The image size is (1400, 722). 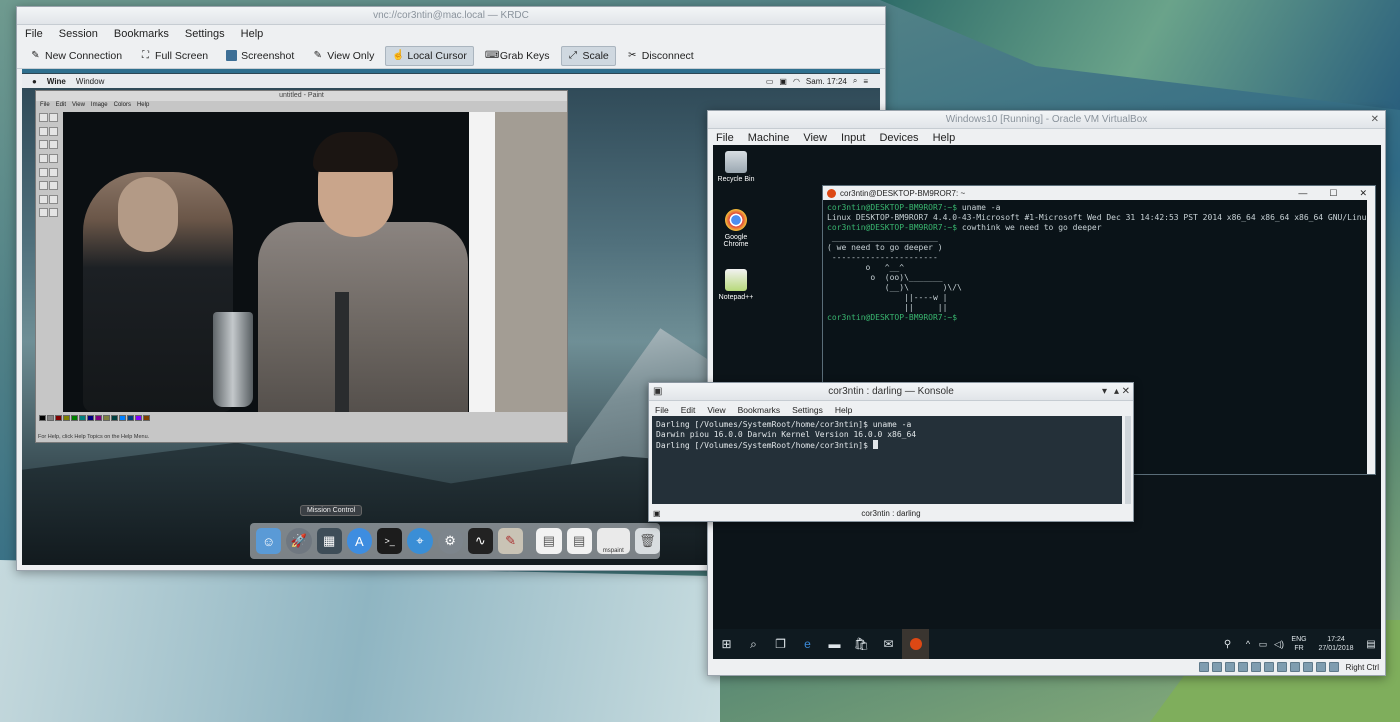 I want to click on chevron-up-icon: ^, so click(x=1248, y=644).